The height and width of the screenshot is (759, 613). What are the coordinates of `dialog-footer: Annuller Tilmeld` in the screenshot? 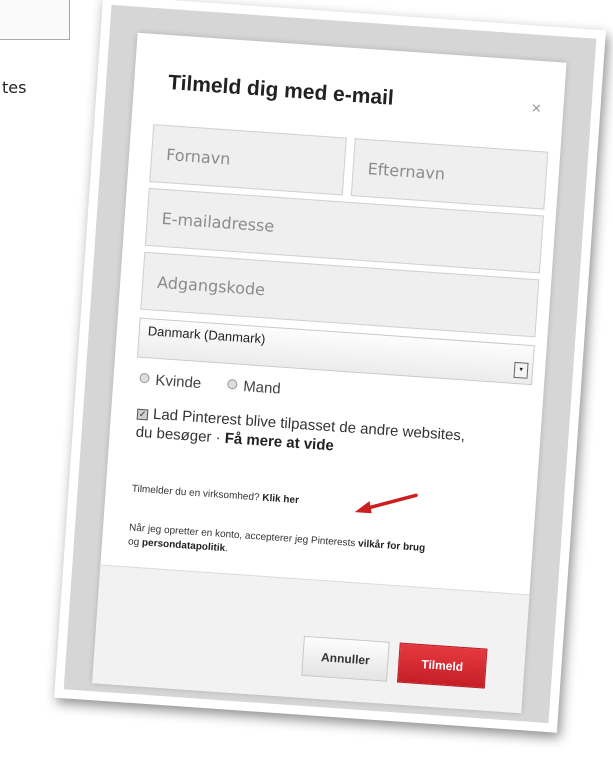 It's located at (311, 639).